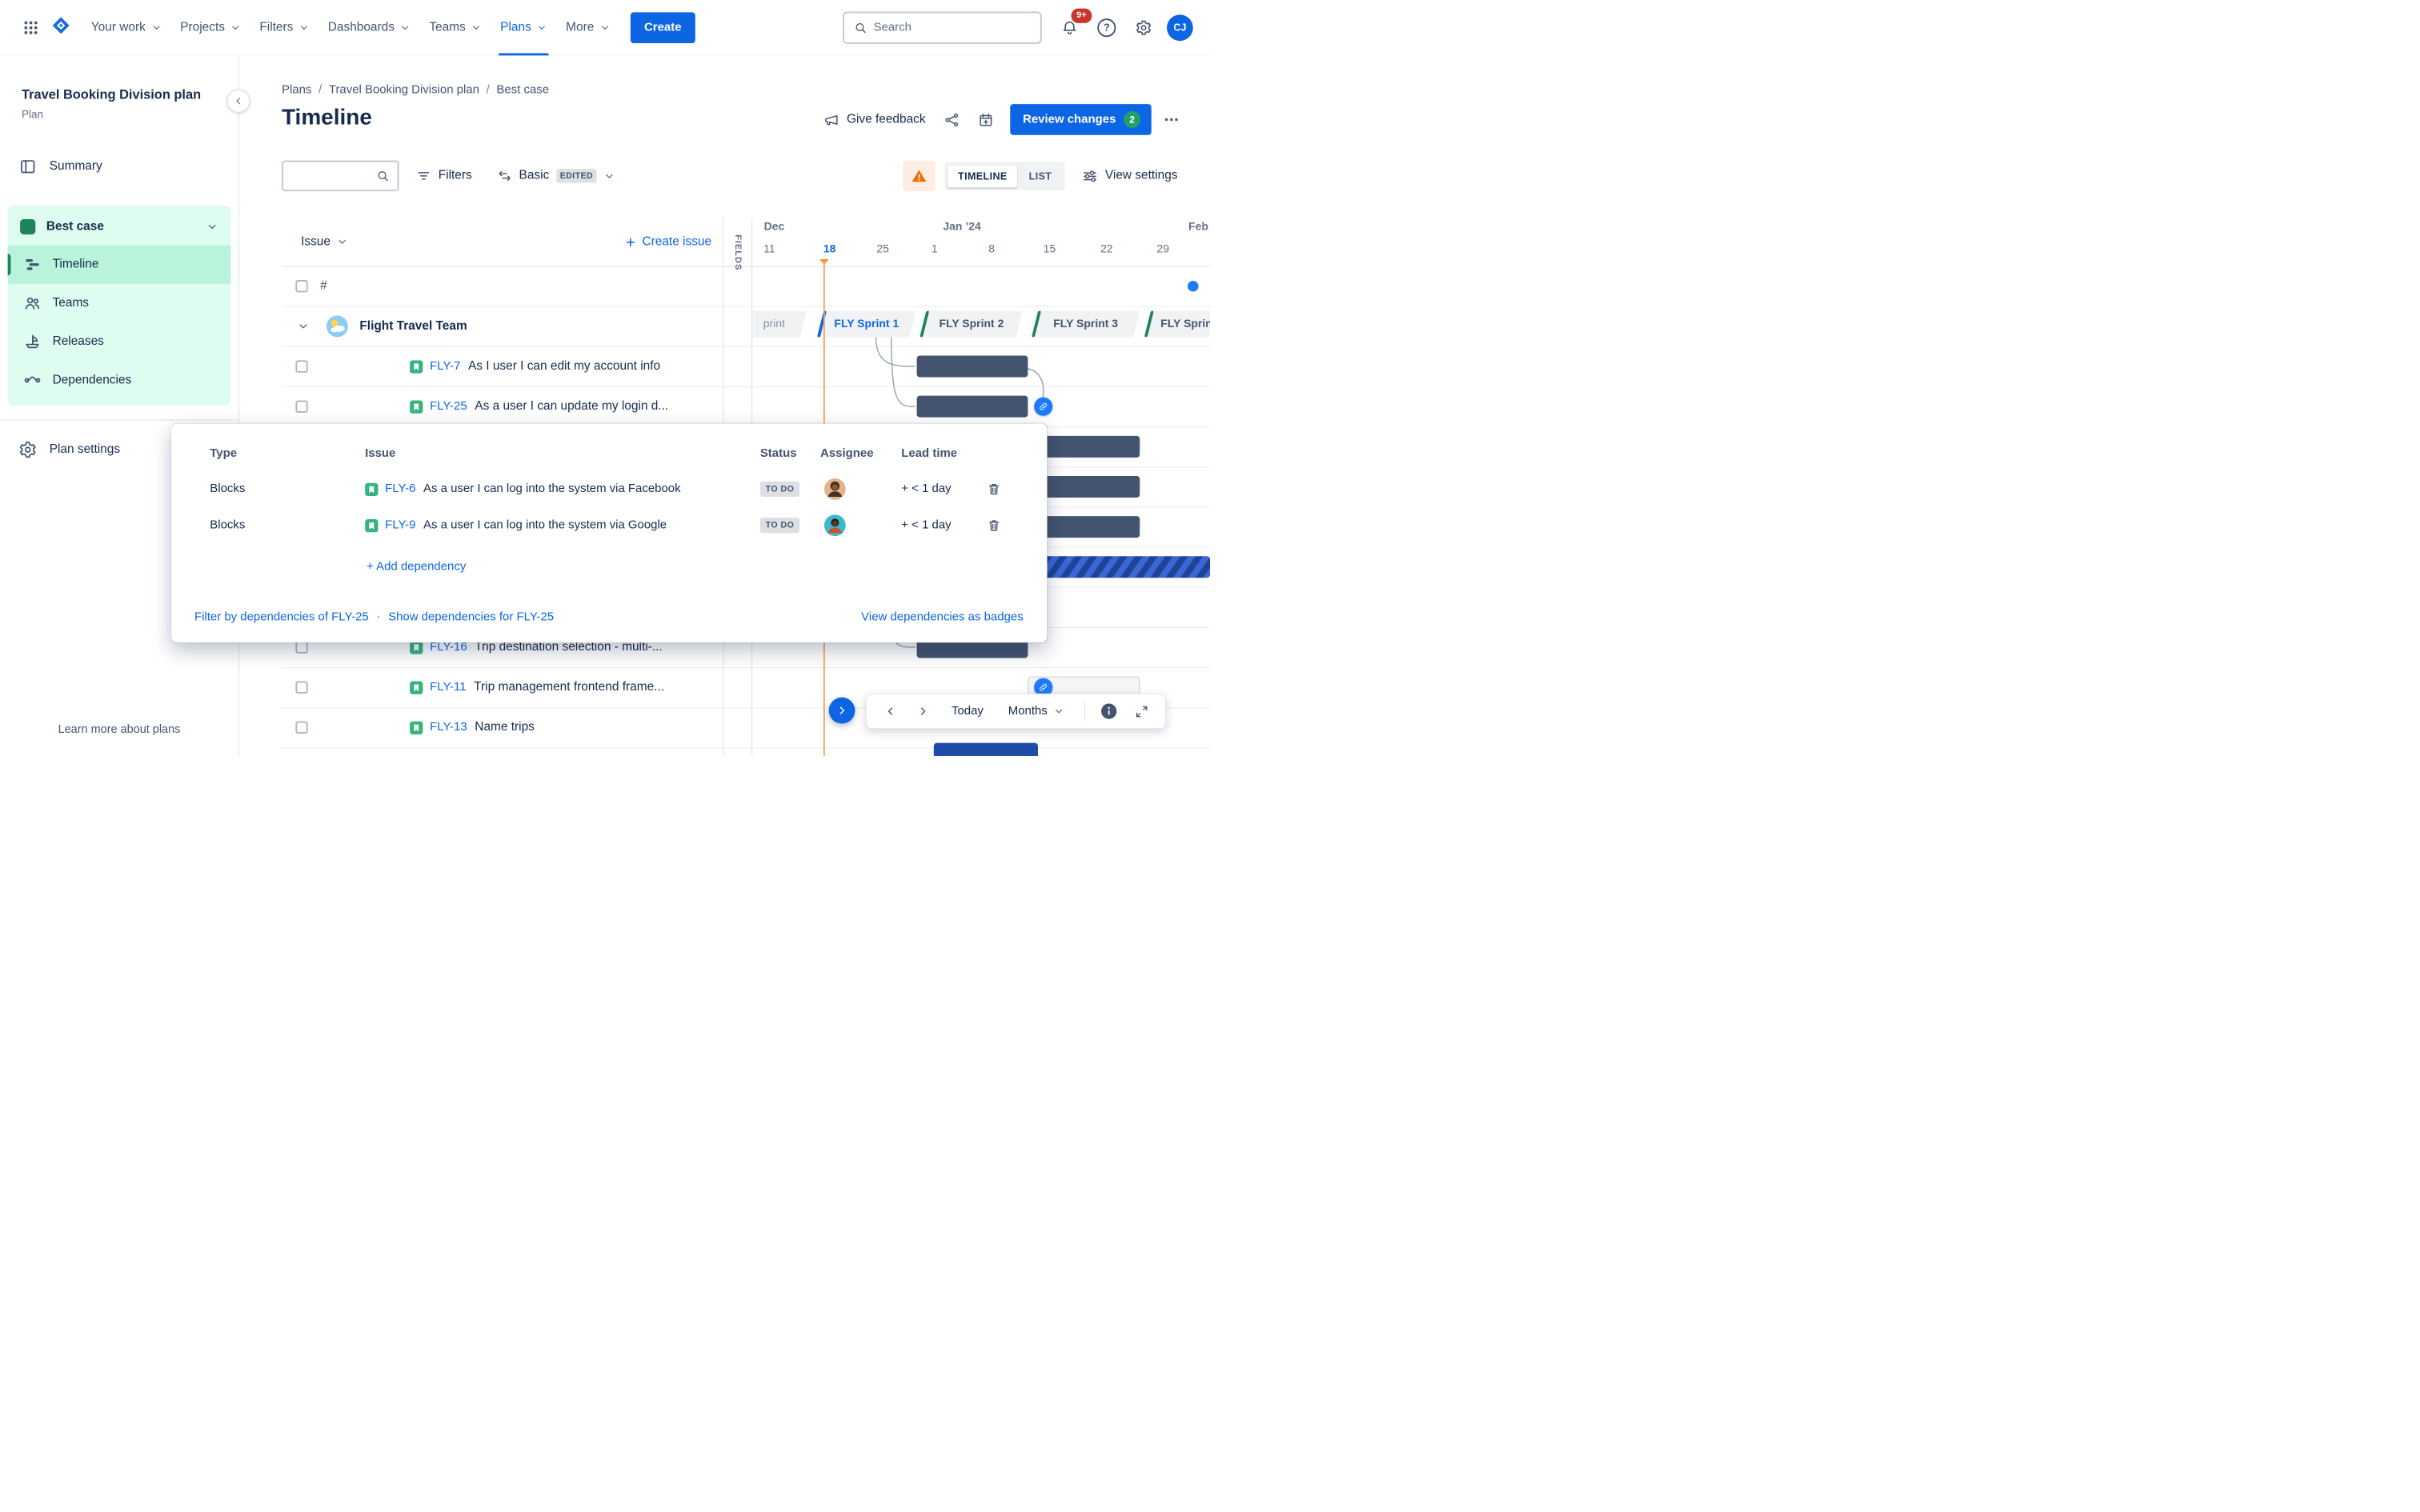  Describe the element at coordinates (1081, 119) in the screenshot. I see `review-changes-button: Review changes 2` at that location.